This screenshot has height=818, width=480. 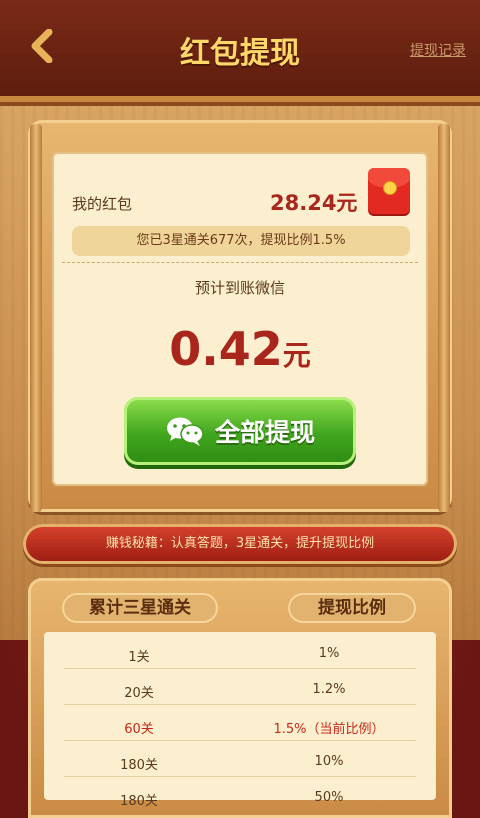 I want to click on header-withdraw-ratio: 提现比例, so click(x=352, y=608).